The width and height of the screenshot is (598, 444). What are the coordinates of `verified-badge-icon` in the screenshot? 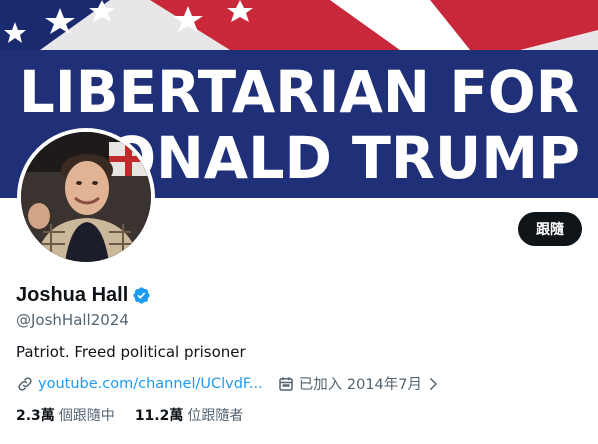 It's located at (141, 295).